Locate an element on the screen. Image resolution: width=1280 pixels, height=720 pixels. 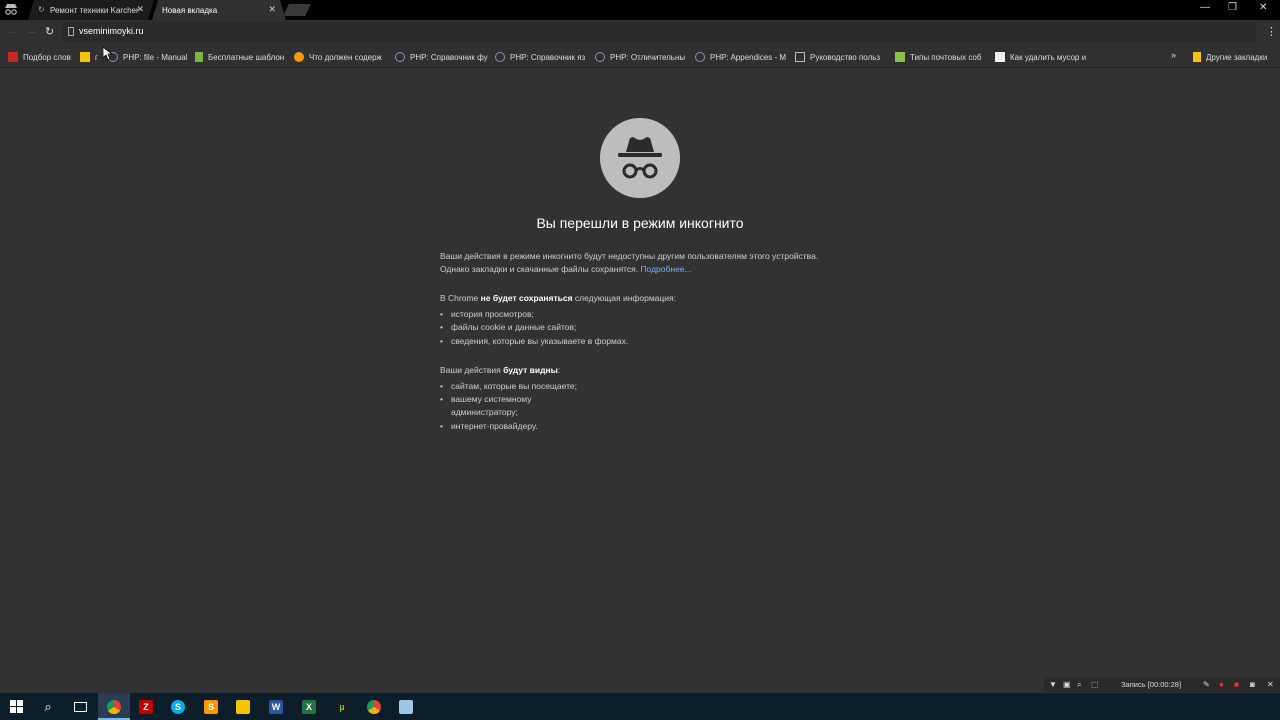
incognito-icon is located at coordinates (11, 9).